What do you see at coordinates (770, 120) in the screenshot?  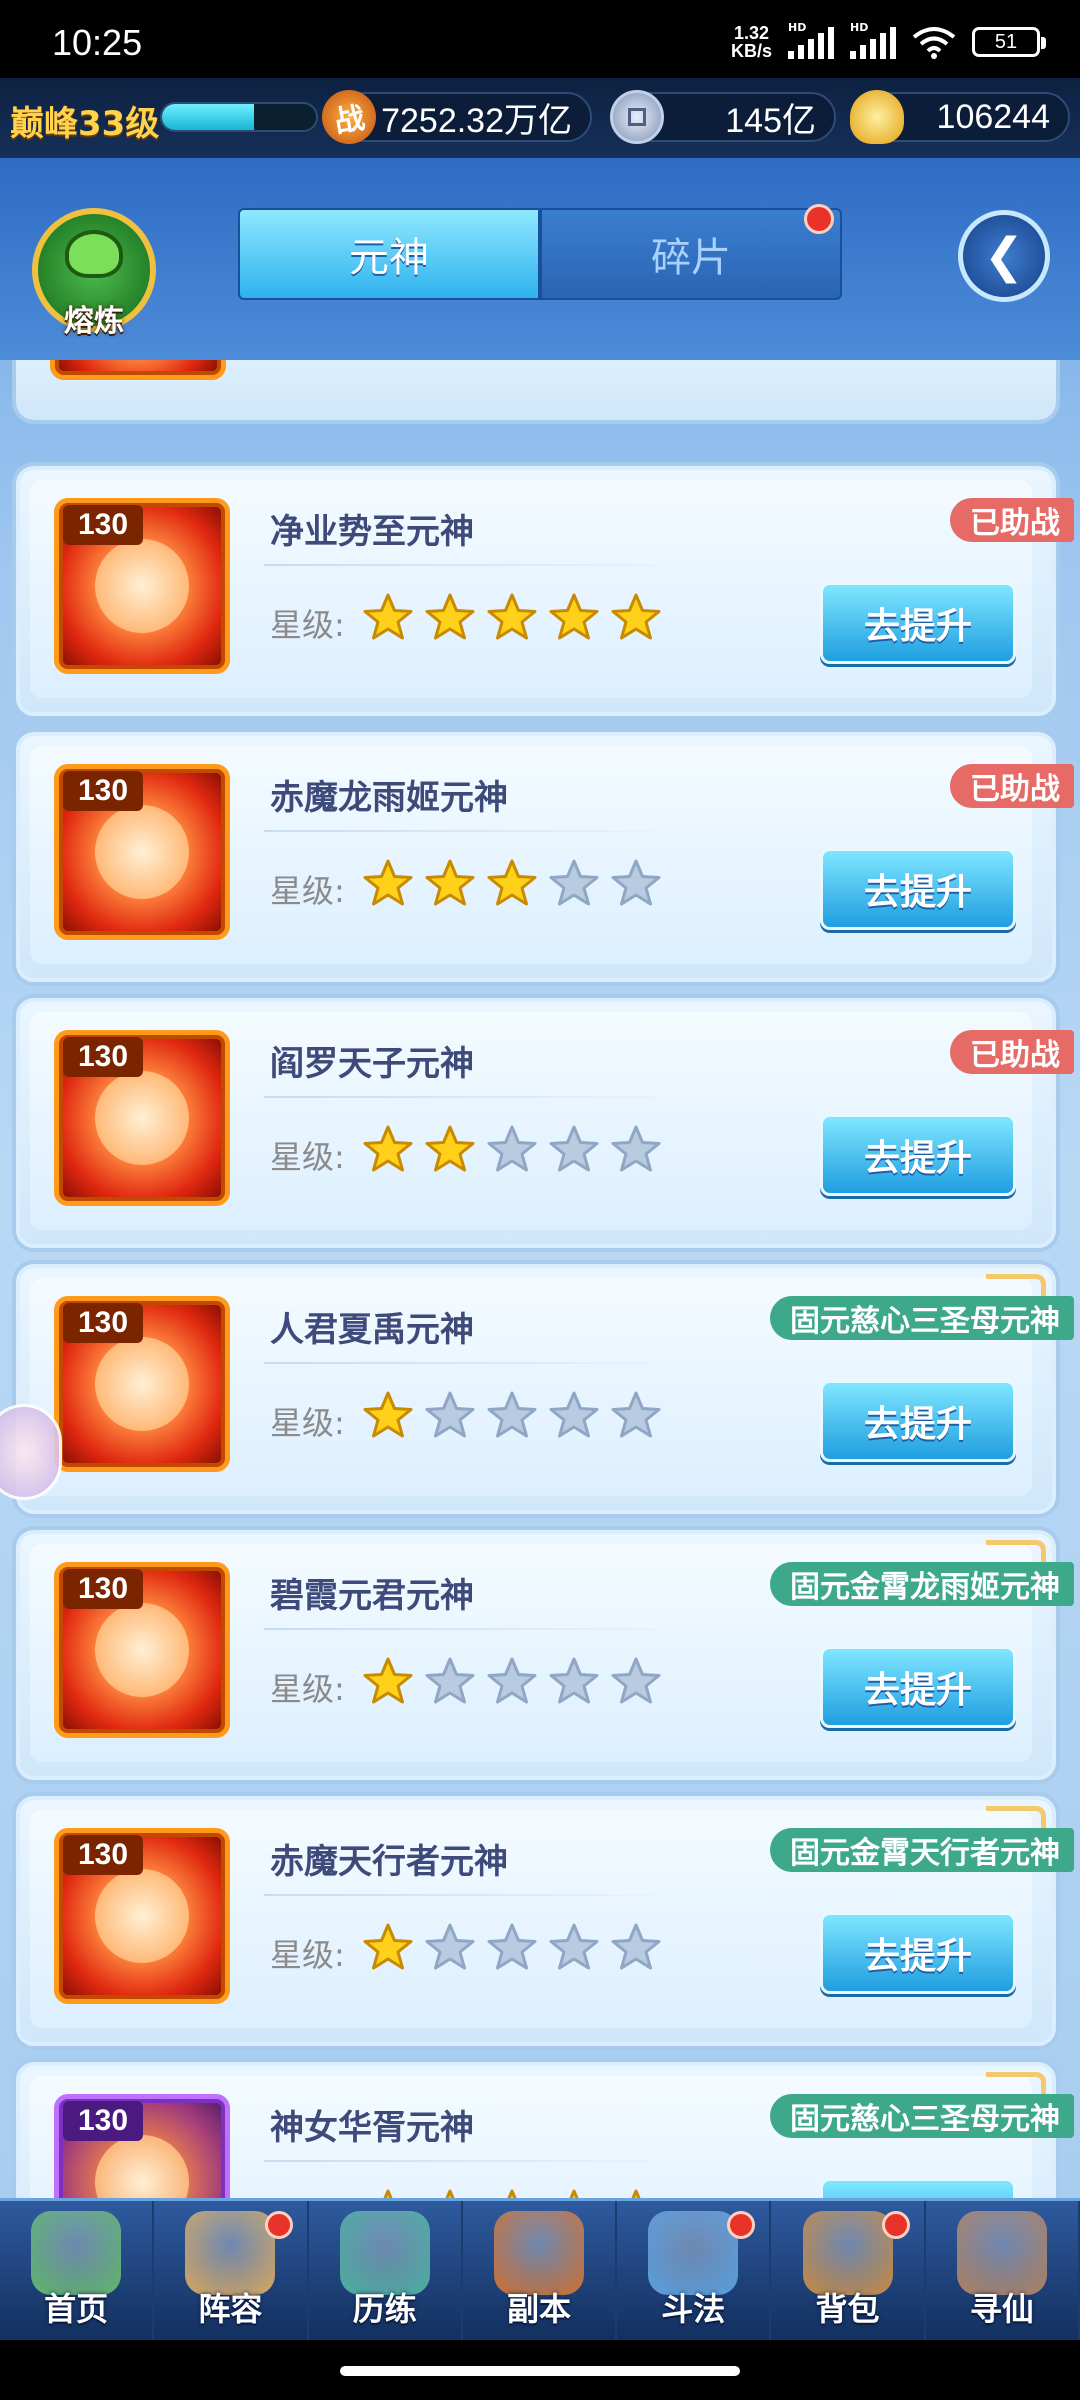 I see `silver-value: 145亿` at bounding box center [770, 120].